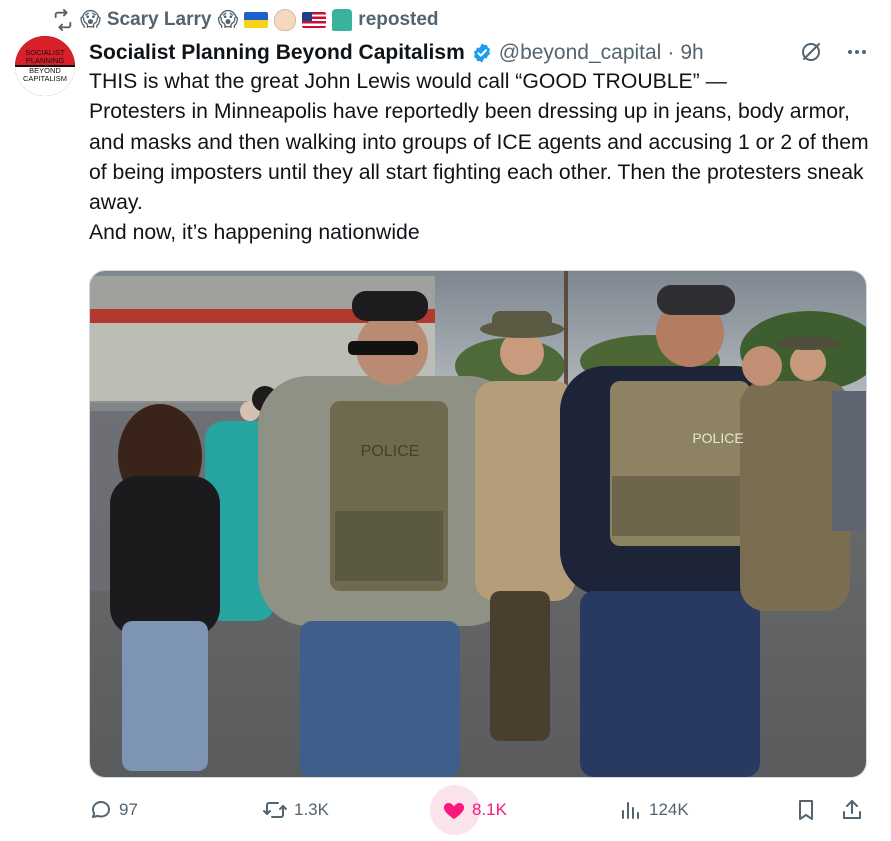  What do you see at coordinates (128, 809) in the screenshot?
I see `reply-count: 97` at bounding box center [128, 809].